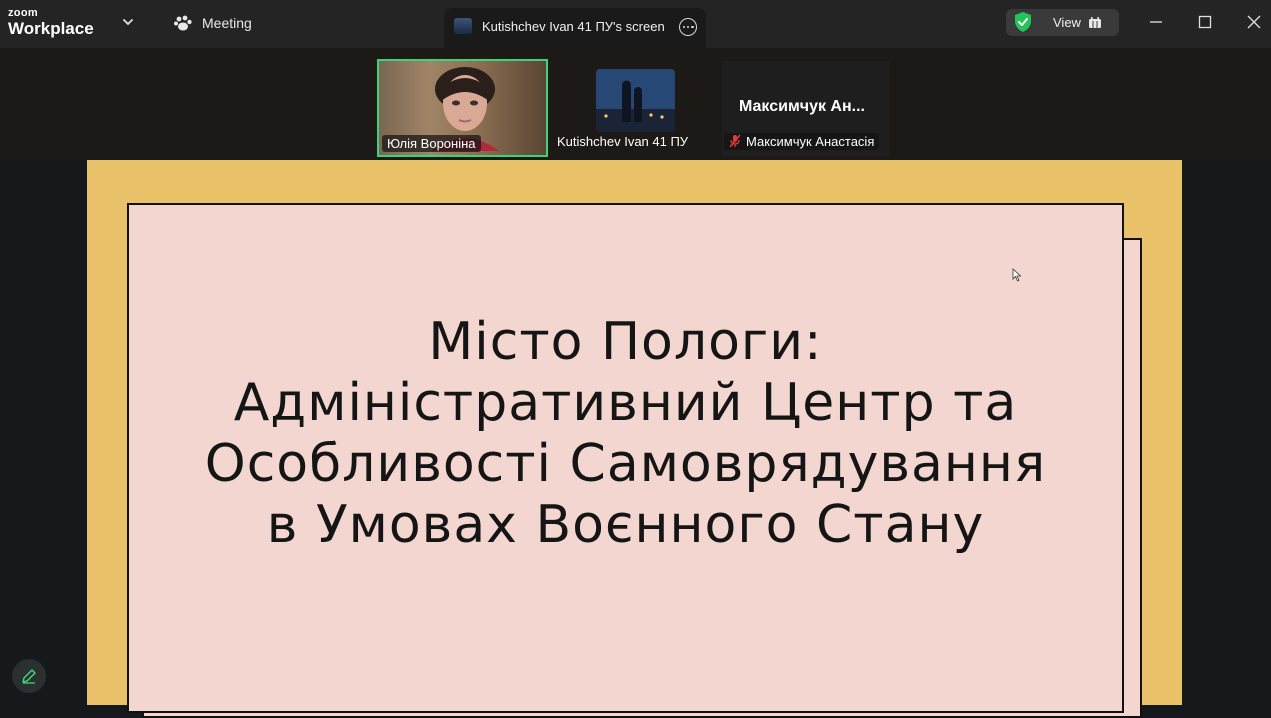 The height and width of the screenshot is (718, 1271). I want to click on participant-name-pill: Максимчук Анастасія, so click(802, 141).